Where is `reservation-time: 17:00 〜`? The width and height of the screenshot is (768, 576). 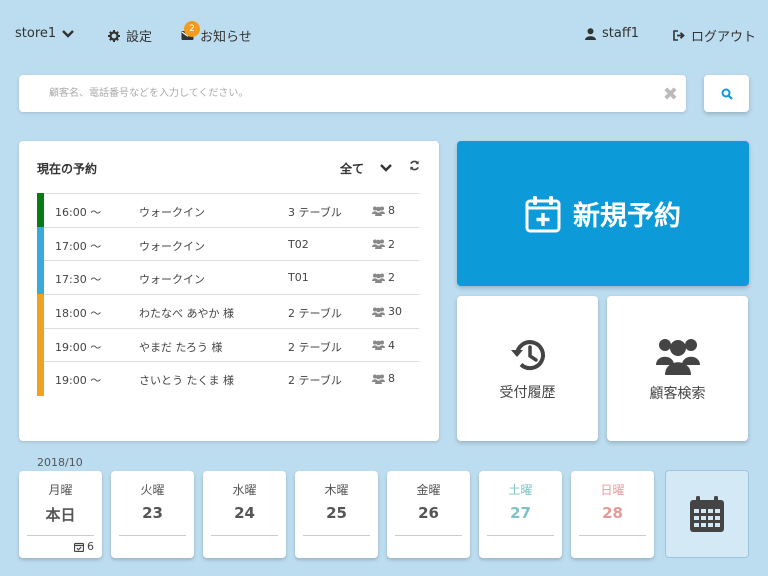 reservation-time: 17:00 〜 is located at coordinates (78, 246).